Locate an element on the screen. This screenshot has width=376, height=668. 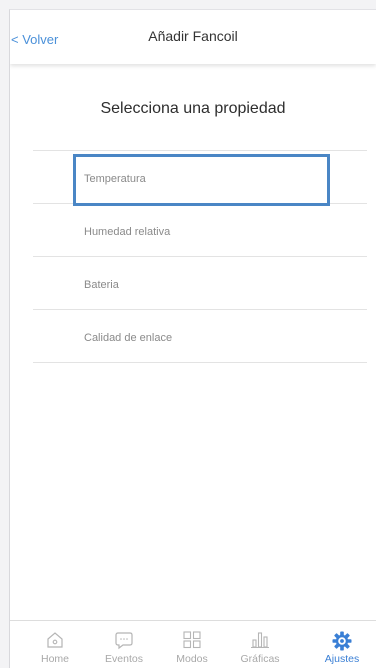
list-item-label: Calidad de enlace is located at coordinates (128, 338).